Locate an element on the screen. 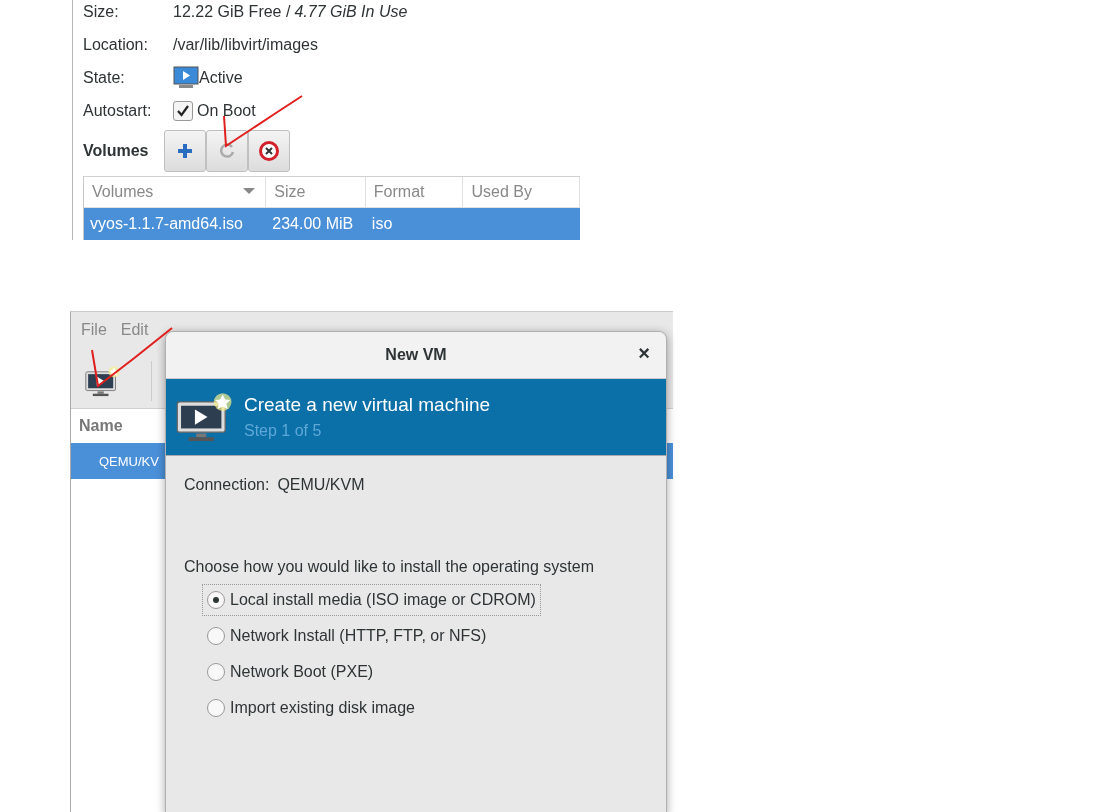 This screenshot has height=812, width=1111. volumes-label: Volumes is located at coordinates (116, 151).